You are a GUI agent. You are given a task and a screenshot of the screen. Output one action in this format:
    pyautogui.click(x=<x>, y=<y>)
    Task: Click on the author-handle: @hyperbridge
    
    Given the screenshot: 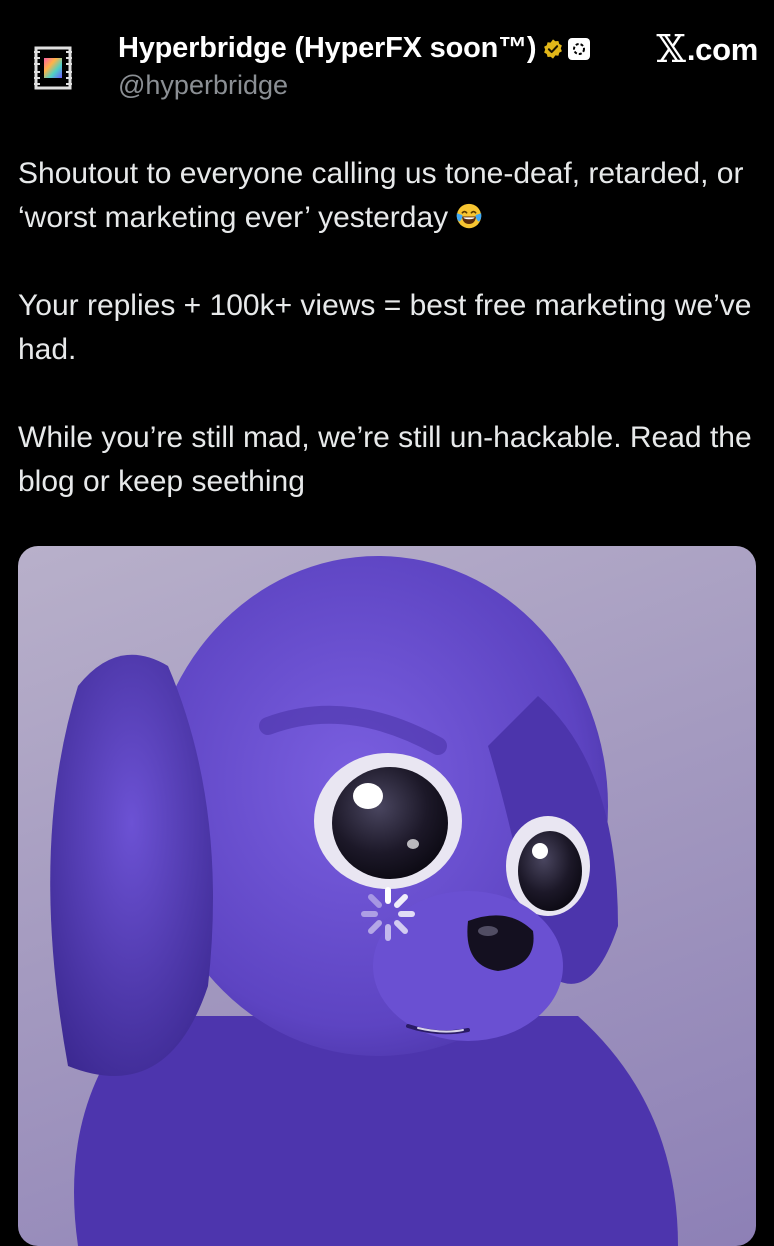 What is the action you would take?
    pyautogui.click(x=203, y=85)
    